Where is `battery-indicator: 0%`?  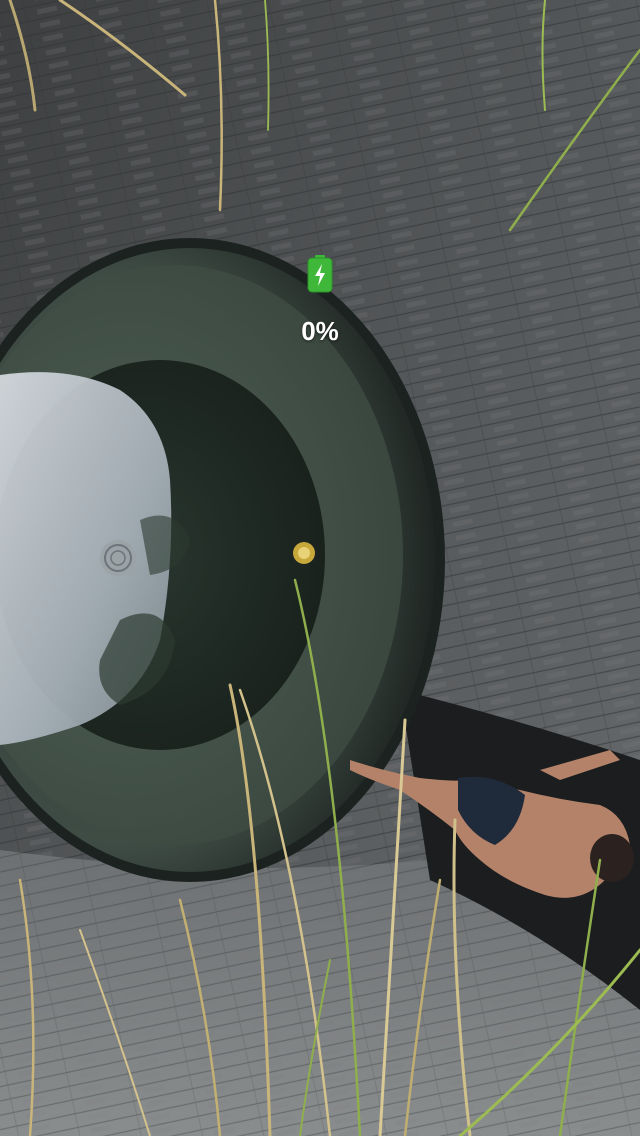
battery-indicator: 0% is located at coordinates (320, 302).